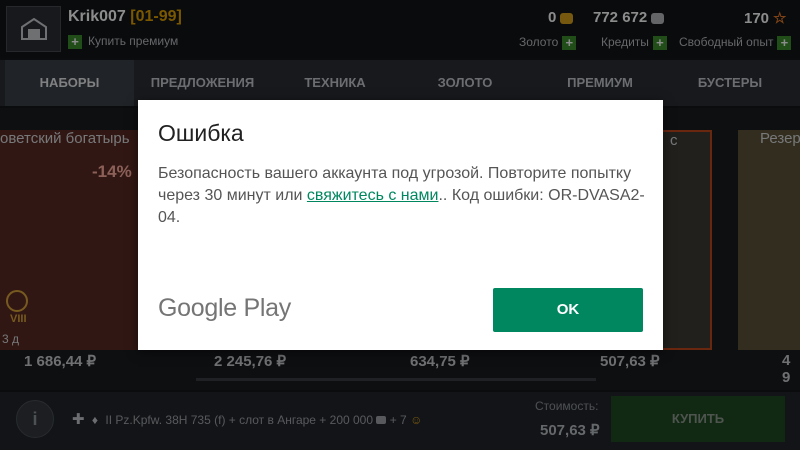  I want to click on contact-us-link: свяжитесь с нами, so click(373, 195).